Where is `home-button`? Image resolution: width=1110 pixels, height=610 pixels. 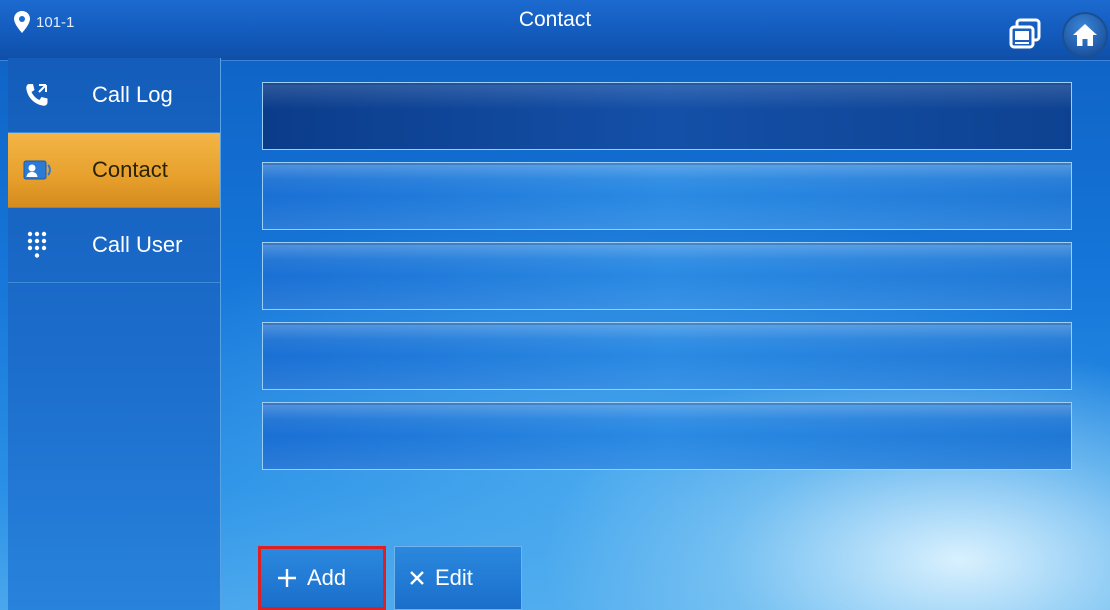 home-button is located at coordinates (1085, 35).